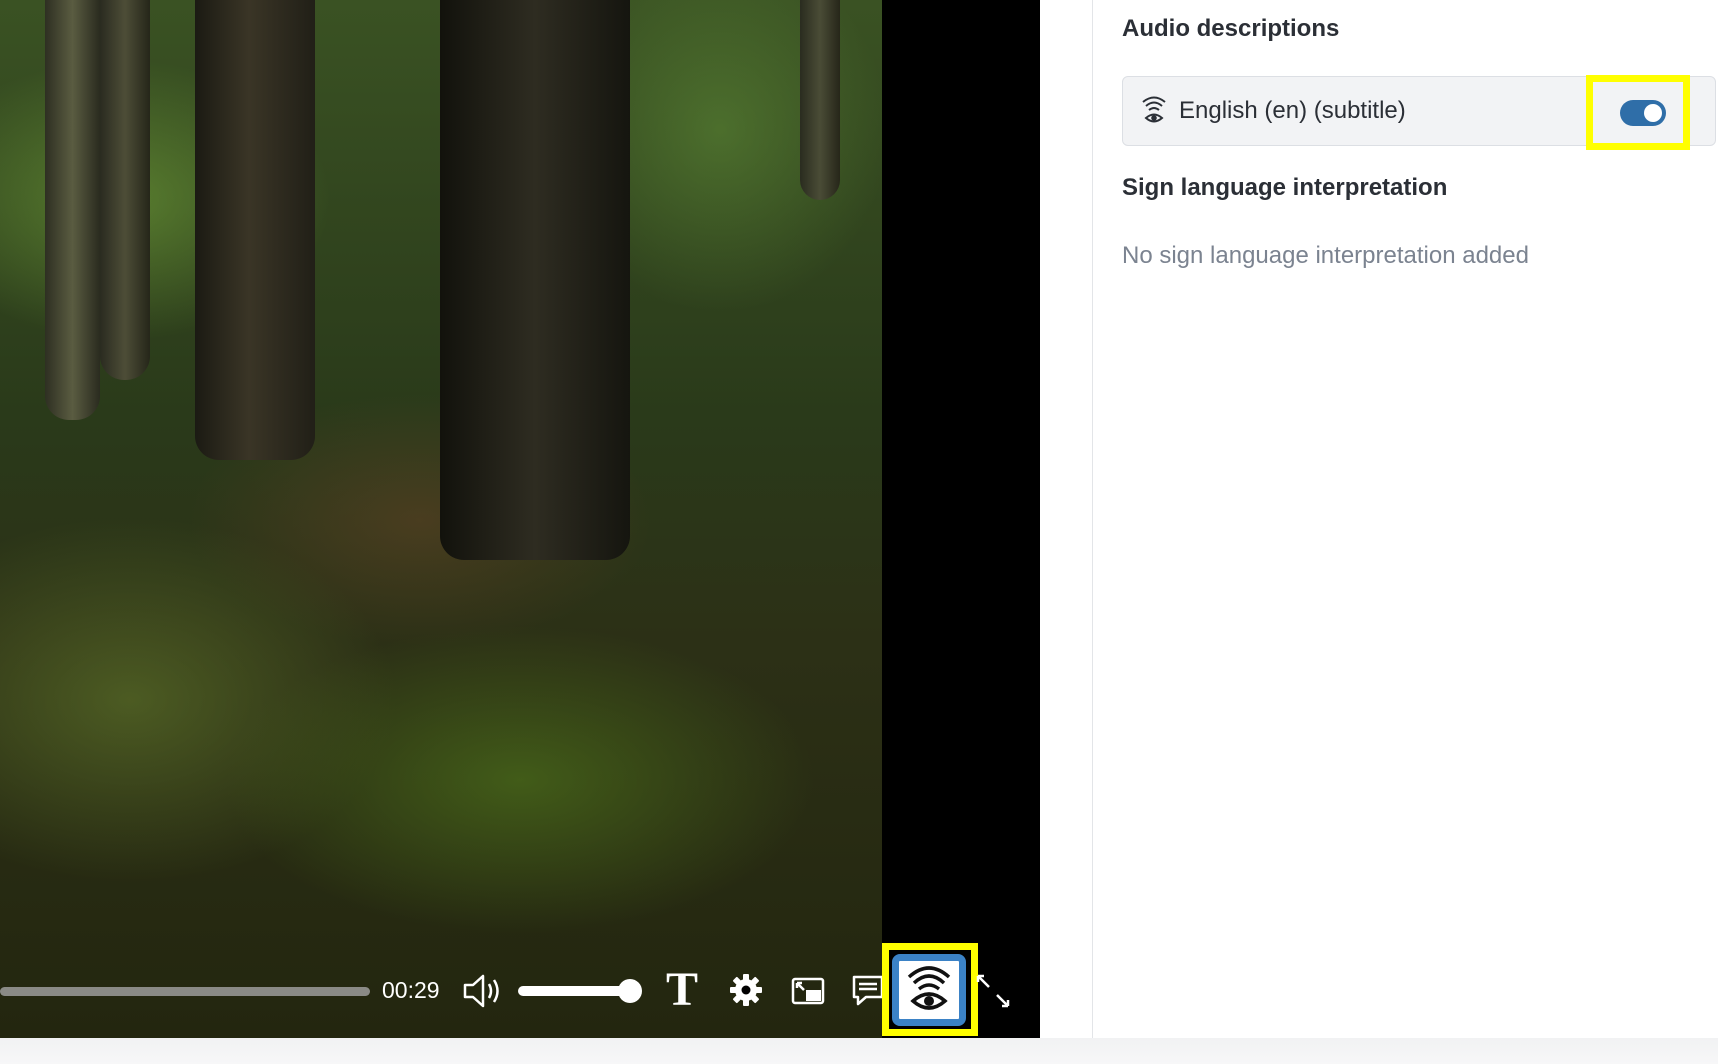 This screenshot has width=1718, height=1064. Describe the element at coordinates (411, 990) in the screenshot. I see `current-time: 00:29` at that location.